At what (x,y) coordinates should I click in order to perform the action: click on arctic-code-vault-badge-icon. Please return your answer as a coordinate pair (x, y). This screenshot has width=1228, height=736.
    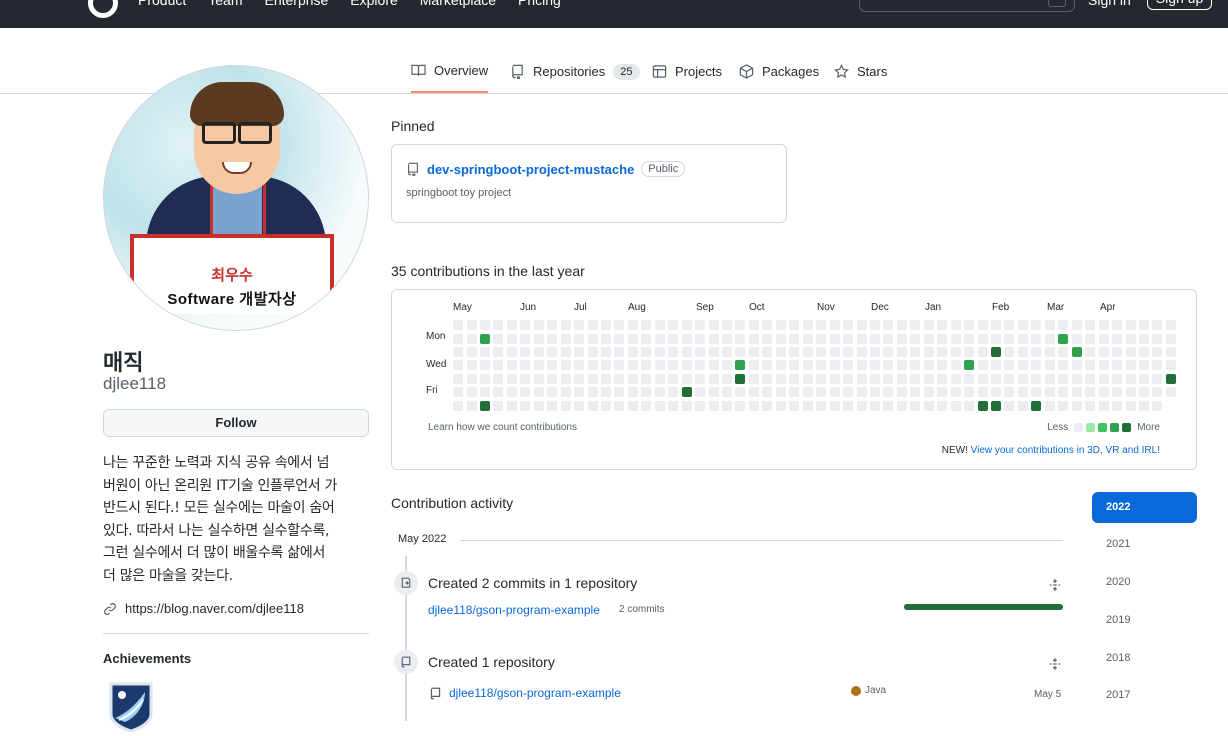
    Looking at the image, I should click on (131, 706).